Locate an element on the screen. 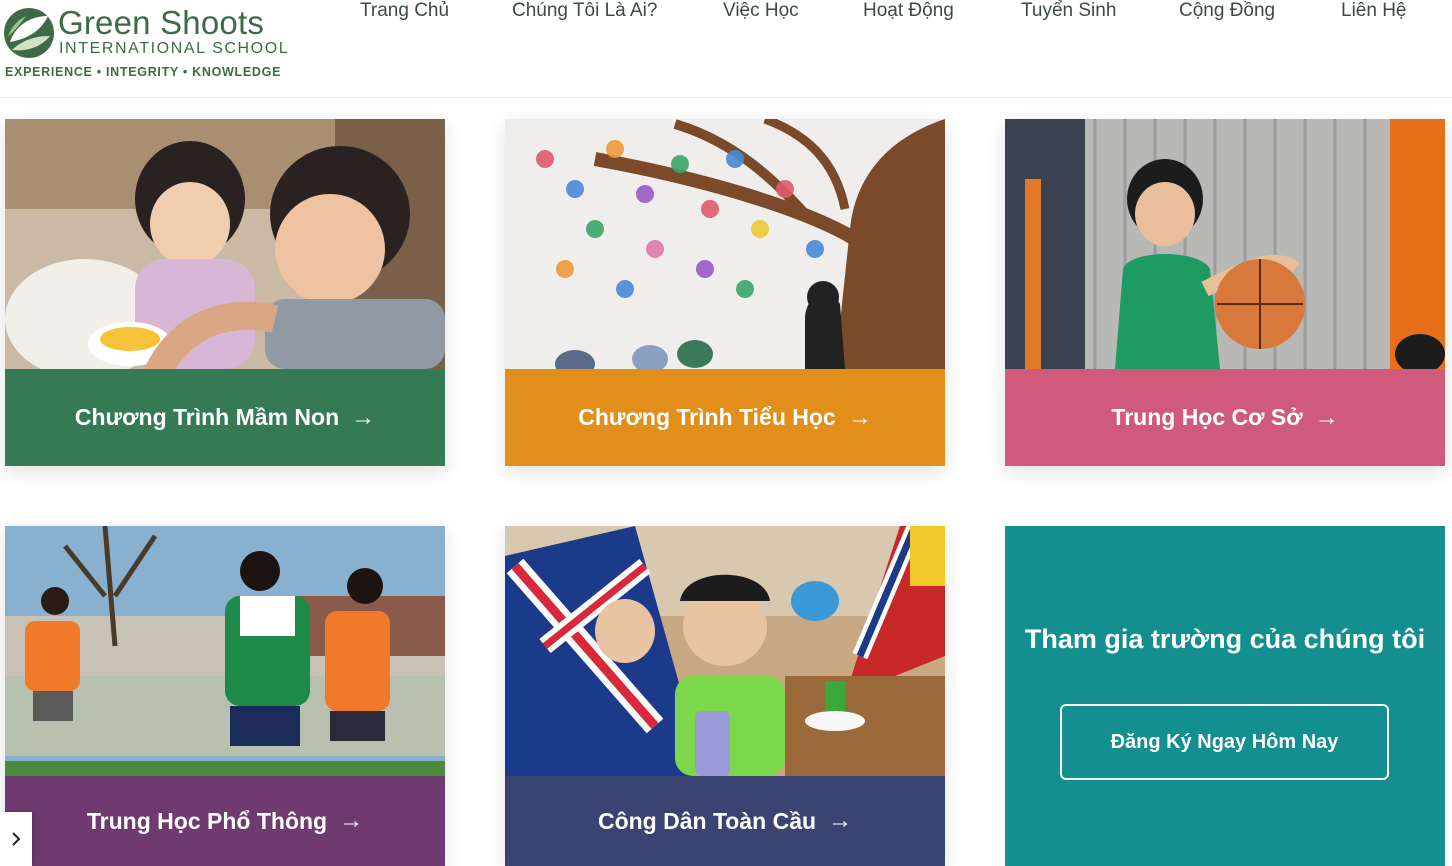 This screenshot has width=1452, height=866. program-label: Trung Học Cơ Sở is located at coordinates (1207, 417).